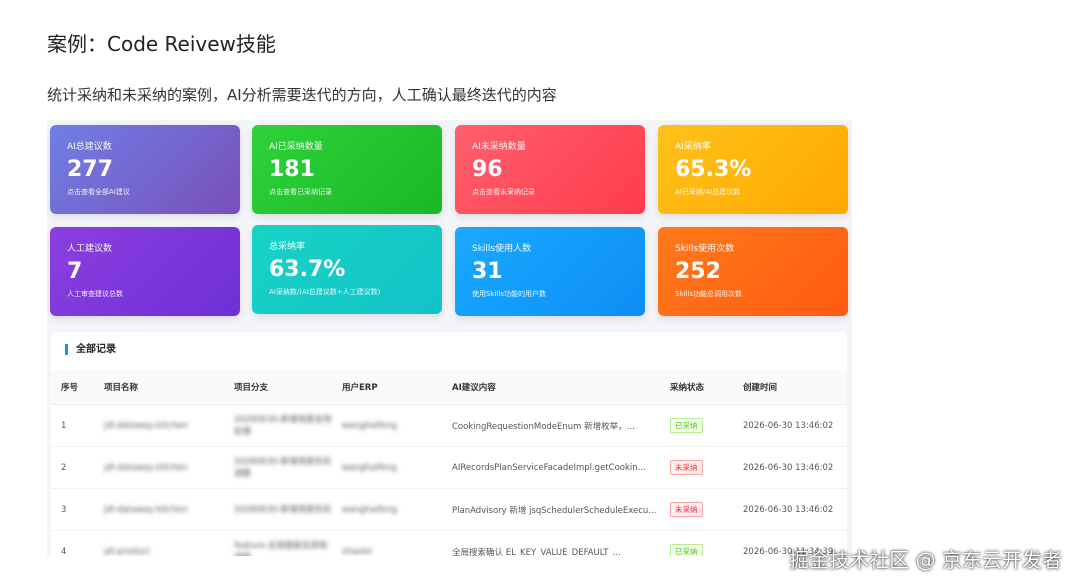 Image resolution: width=1080 pixels, height=587 pixels. What do you see at coordinates (90, 169) in the screenshot?
I see `card-value: 277` at bounding box center [90, 169].